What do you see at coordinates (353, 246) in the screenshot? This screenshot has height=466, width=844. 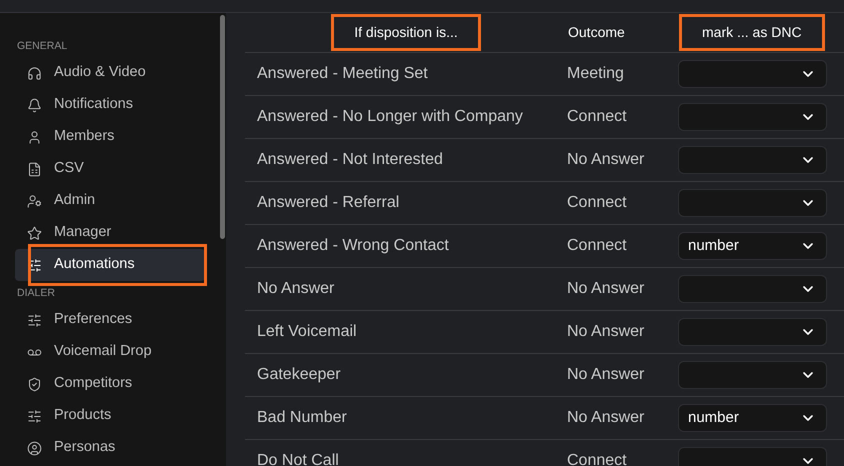 I see `disposition-cell-text: Answered - Wrong Contact` at bounding box center [353, 246].